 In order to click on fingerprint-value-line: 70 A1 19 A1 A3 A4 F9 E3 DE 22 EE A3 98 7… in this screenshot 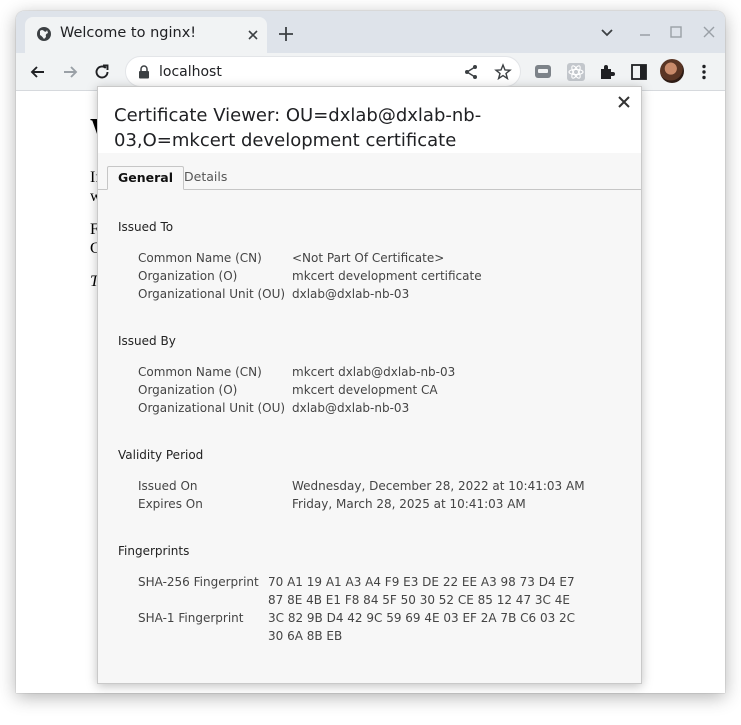, I will do `click(421, 582)`.